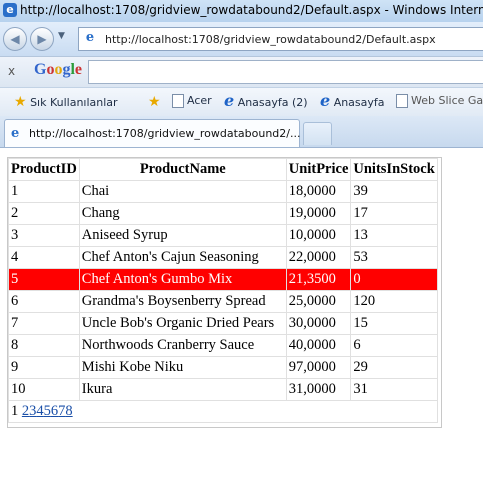 Image resolution: width=483 pixels, height=478 pixels. What do you see at coordinates (285, 72) in the screenshot?
I see `google-search-input` at bounding box center [285, 72].